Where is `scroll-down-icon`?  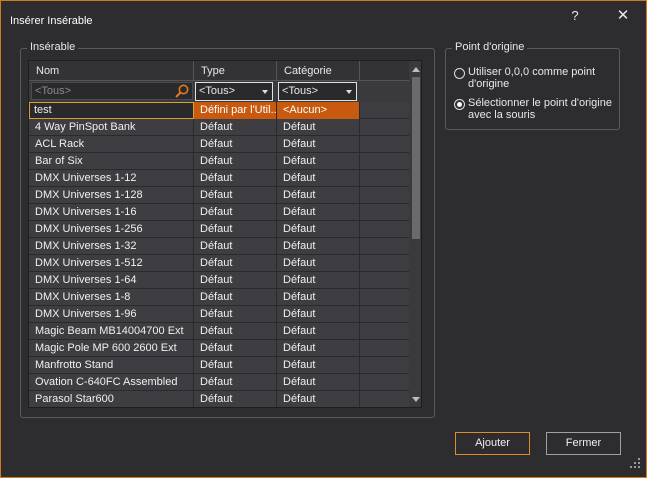
scroll-down-icon is located at coordinates (416, 399).